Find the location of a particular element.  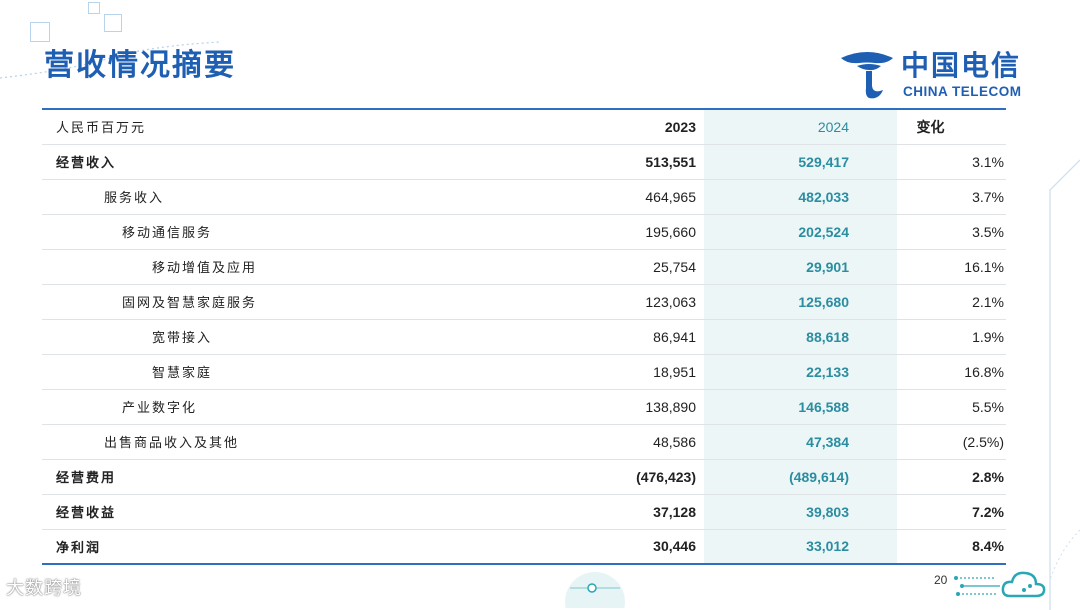

row-label: 经营费用 is located at coordinates (302, 477).